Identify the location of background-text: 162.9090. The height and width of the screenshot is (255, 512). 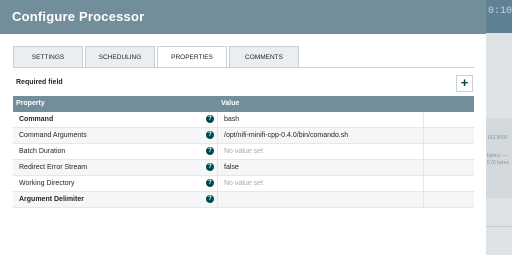
(497, 138).